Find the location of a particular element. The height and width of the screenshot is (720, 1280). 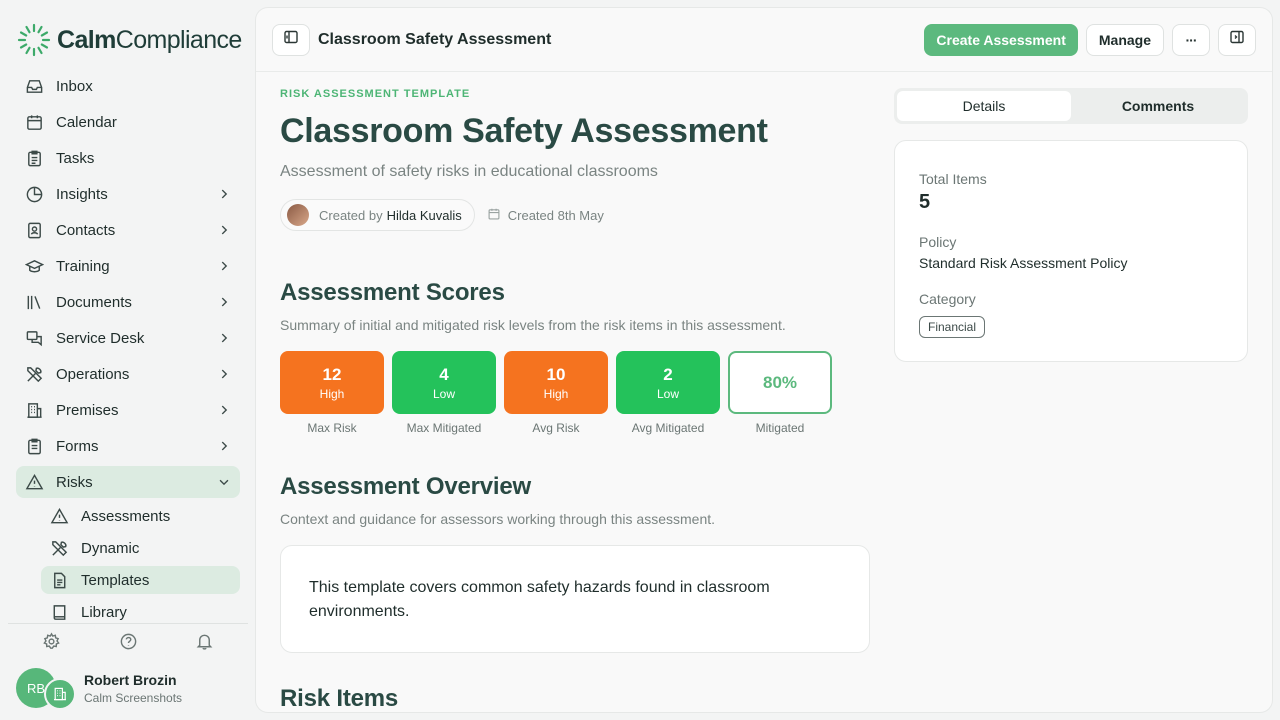

inbox-icon is located at coordinates (34, 86).